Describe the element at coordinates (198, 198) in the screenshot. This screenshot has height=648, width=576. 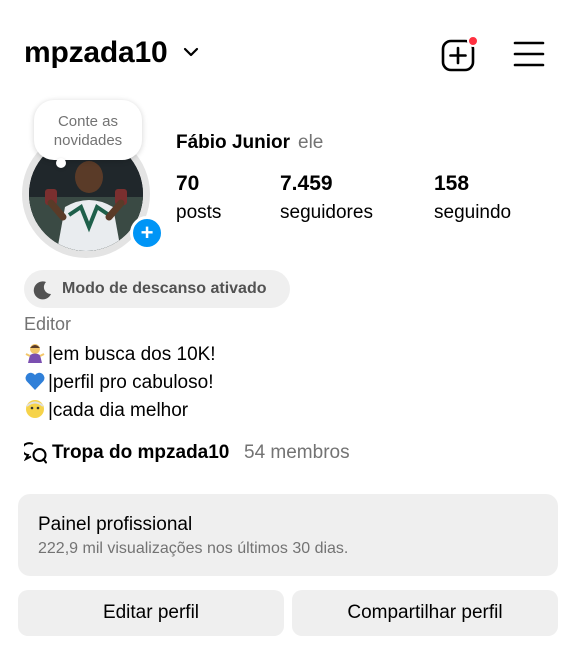
I see `stat-posts: 70 posts` at that location.